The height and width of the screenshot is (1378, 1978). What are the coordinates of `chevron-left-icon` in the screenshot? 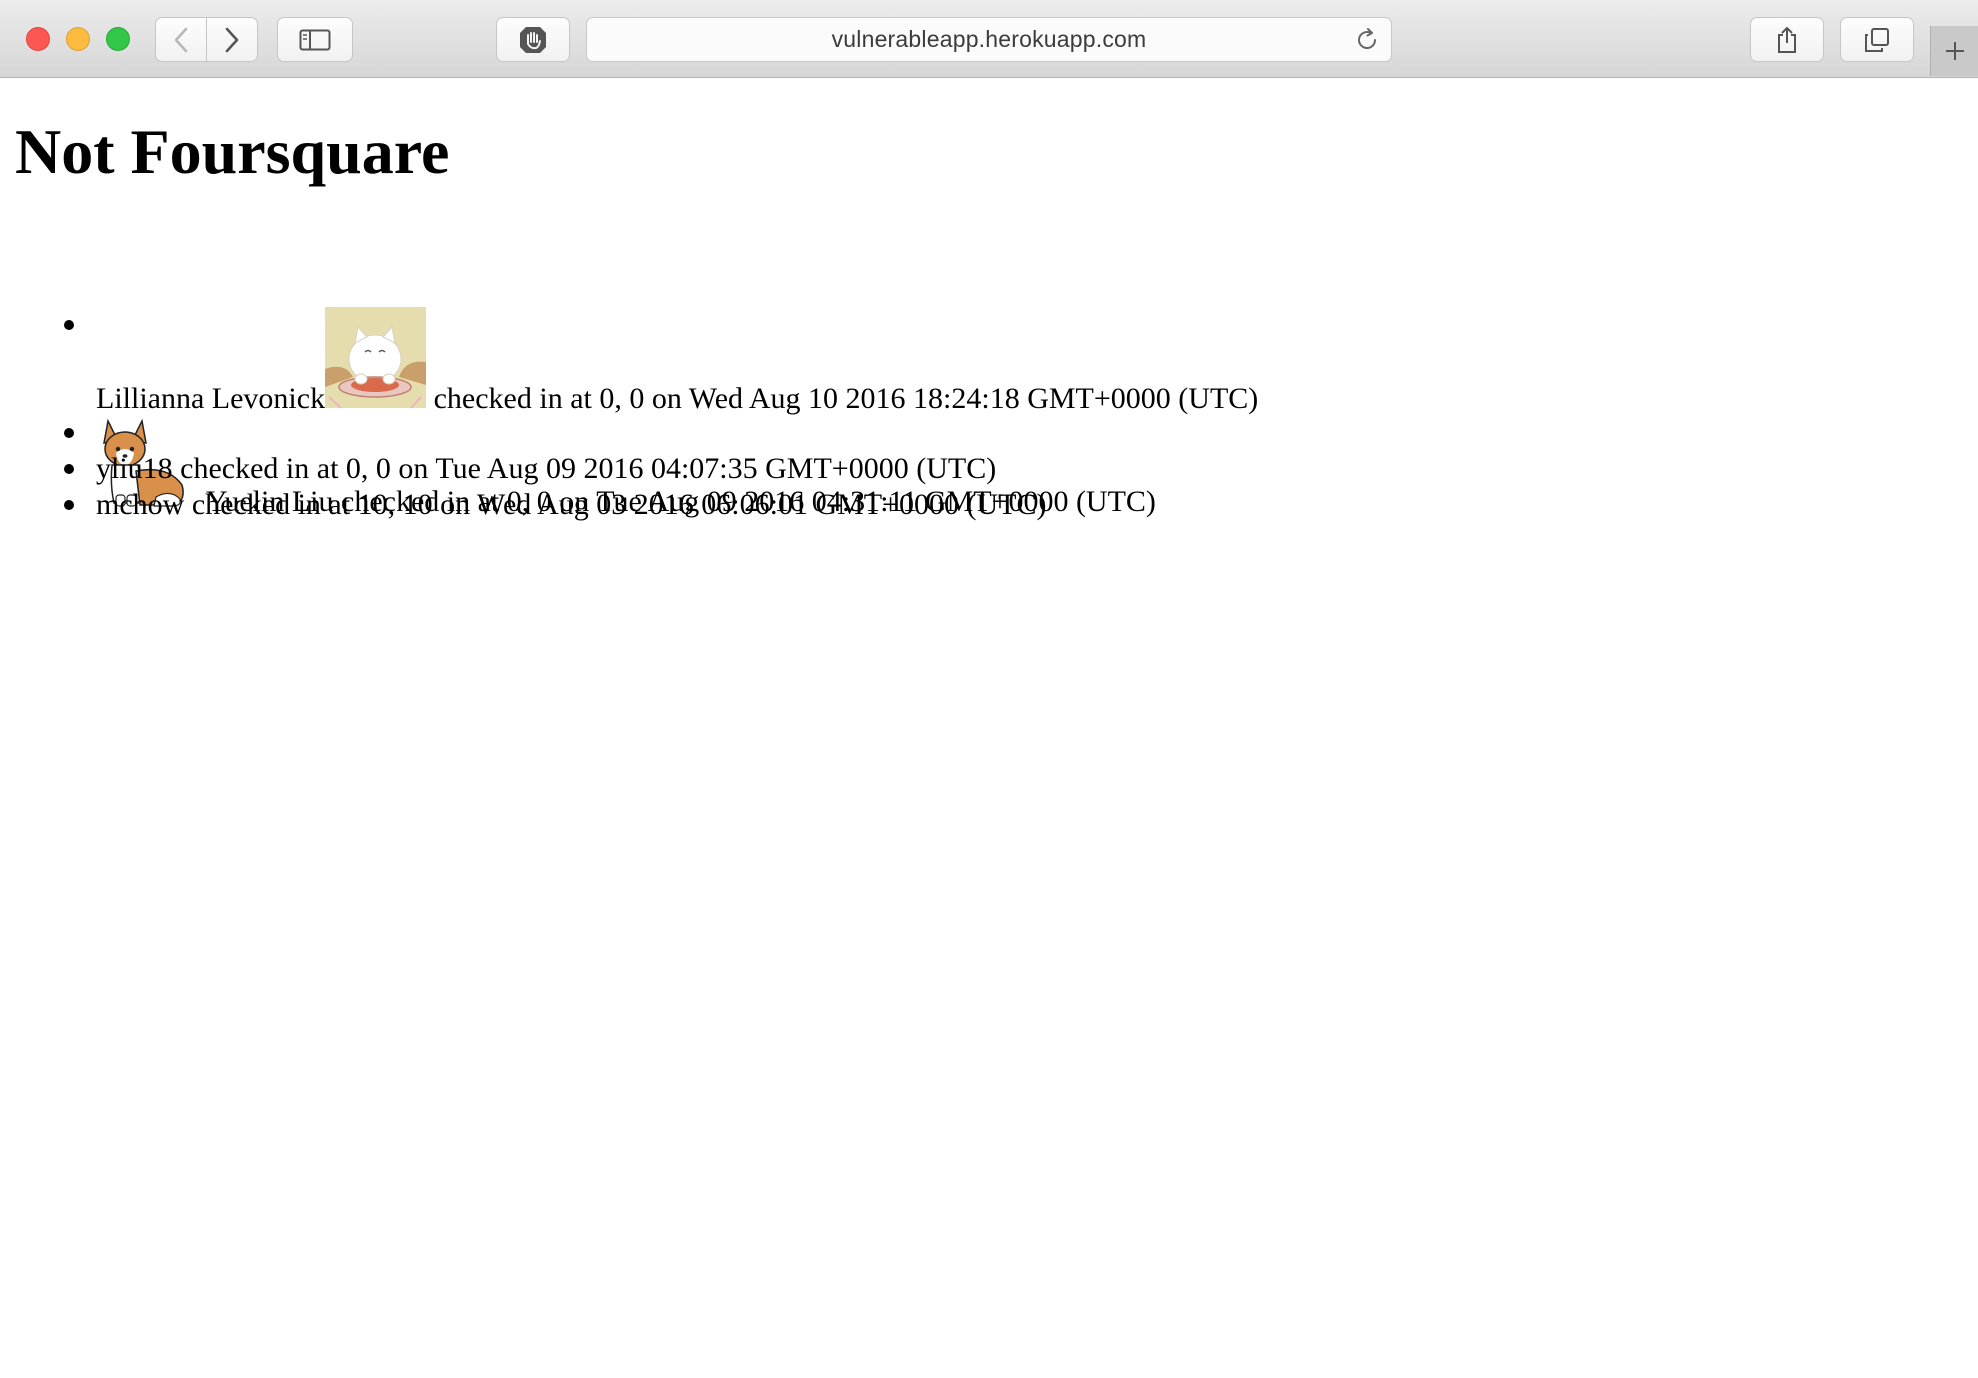 It's located at (181, 39).